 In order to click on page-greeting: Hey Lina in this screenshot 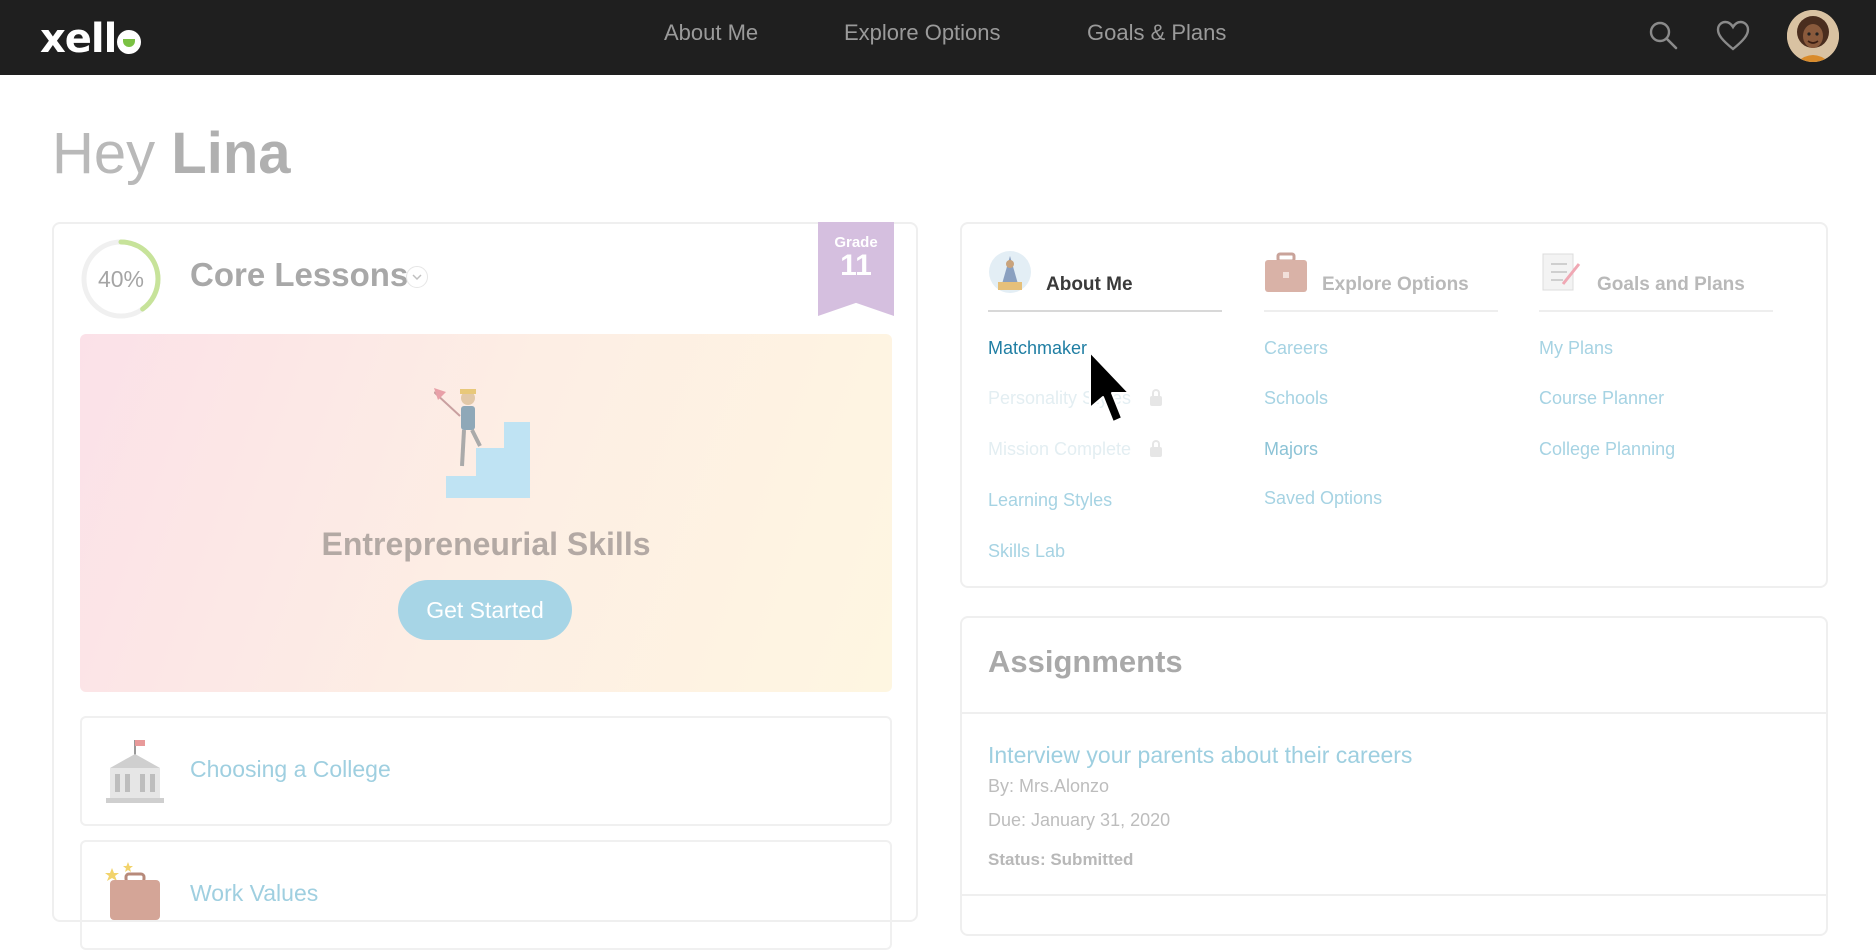, I will do `click(171, 153)`.